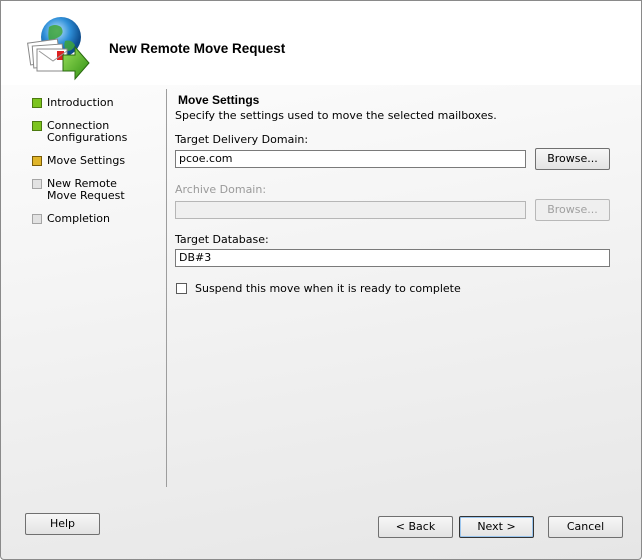 This screenshot has width=642, height=560. Describe the element at coordinates (197, 48) in the screenshot. I see `wizard-title: New Remote Move Request` at that location.